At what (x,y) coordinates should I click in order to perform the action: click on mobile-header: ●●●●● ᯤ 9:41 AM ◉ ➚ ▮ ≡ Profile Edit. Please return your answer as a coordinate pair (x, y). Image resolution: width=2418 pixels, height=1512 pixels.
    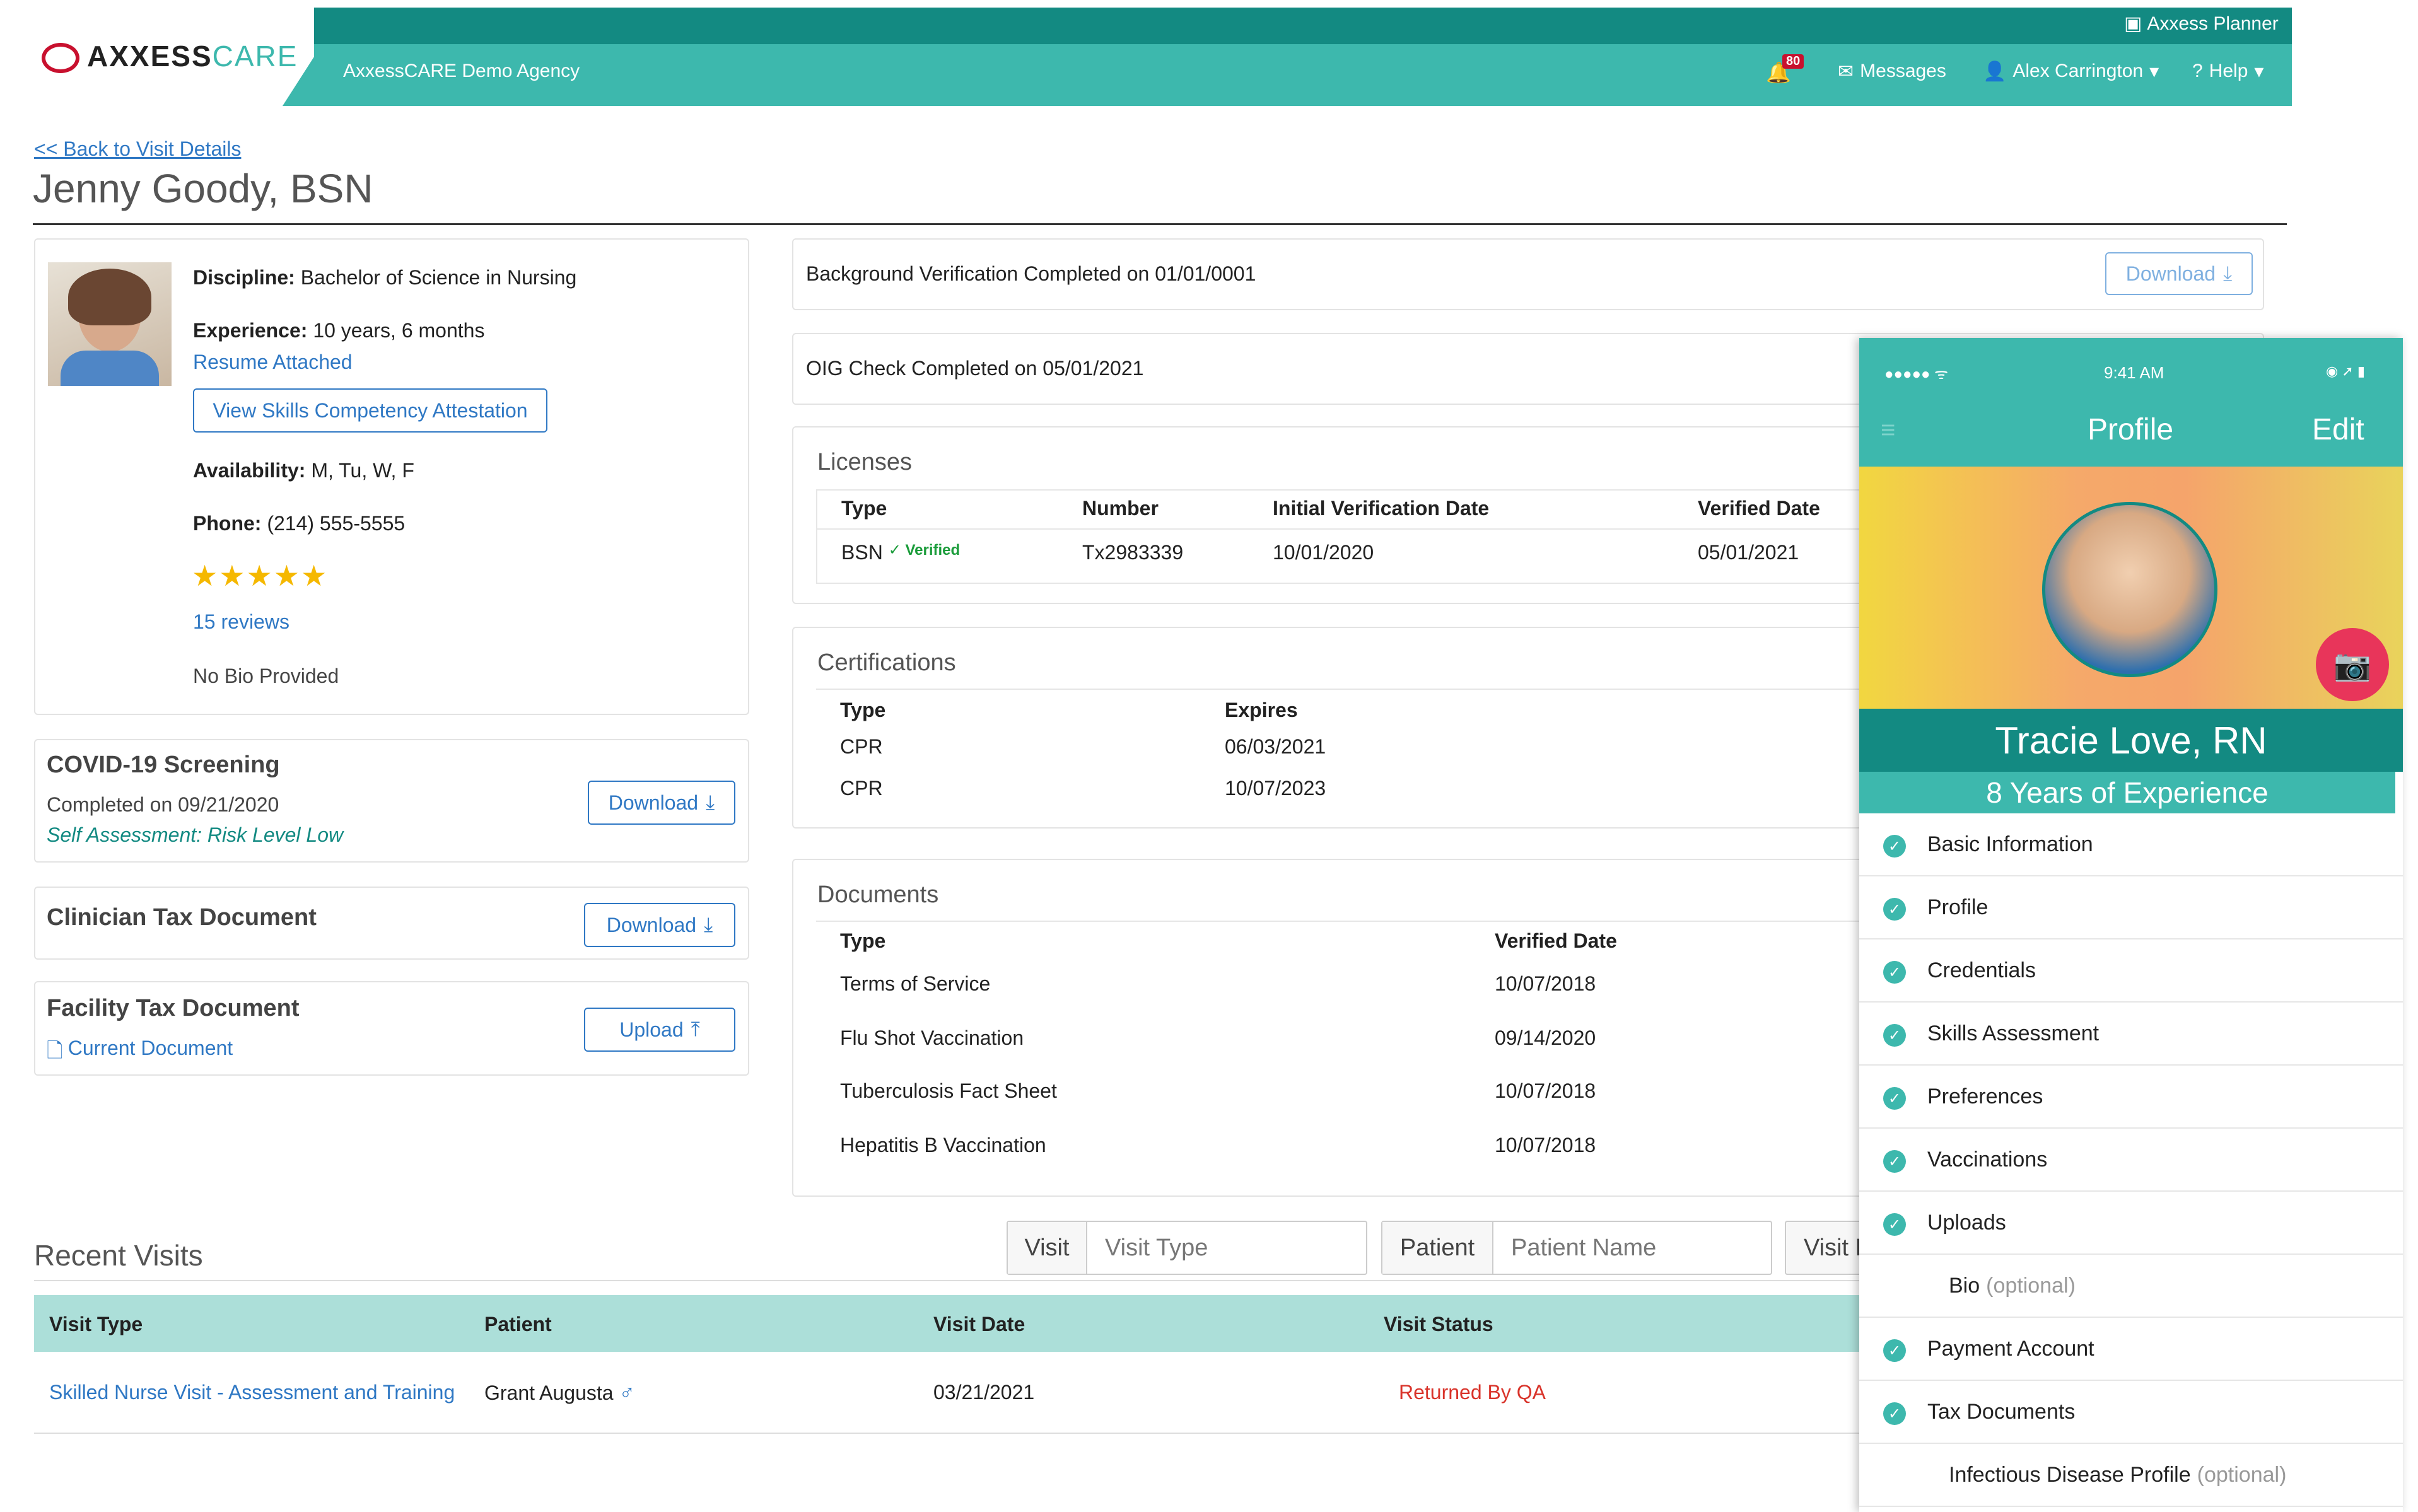
    Looking at the image, I should click on (2131, 403).